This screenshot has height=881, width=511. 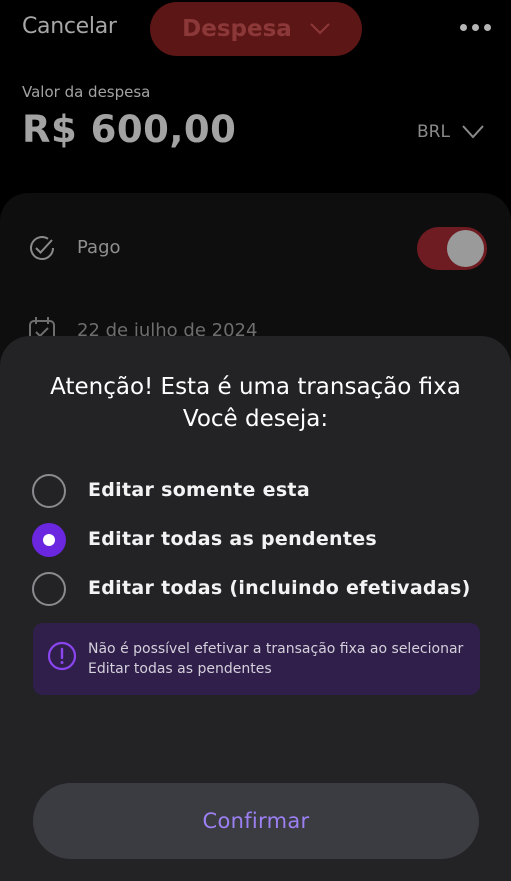 What do you see at coordinates (465, 248) in the screenshot?
I see `toggle-knob` at bounding box center [465, 248].